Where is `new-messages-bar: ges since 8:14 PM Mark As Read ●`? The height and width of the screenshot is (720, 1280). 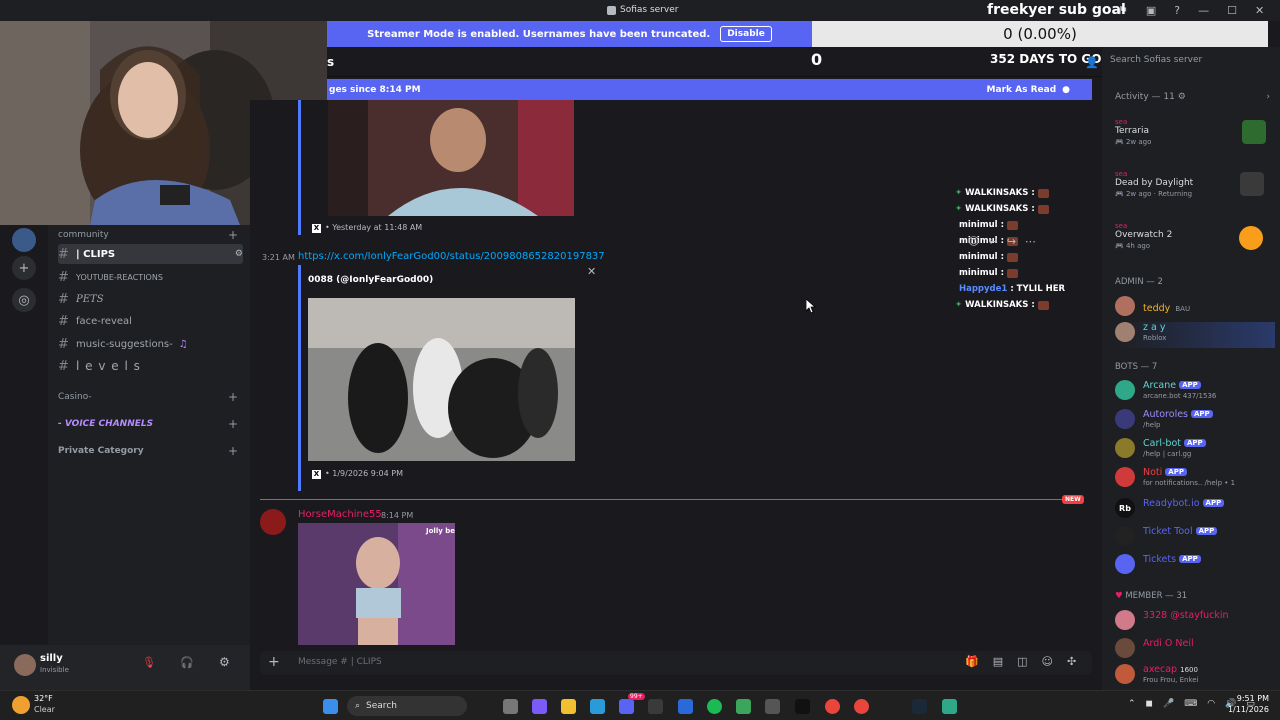
new-messages-bar: ges since 8:14 PM Mark As Read ● is located at coordinates (709, 89).